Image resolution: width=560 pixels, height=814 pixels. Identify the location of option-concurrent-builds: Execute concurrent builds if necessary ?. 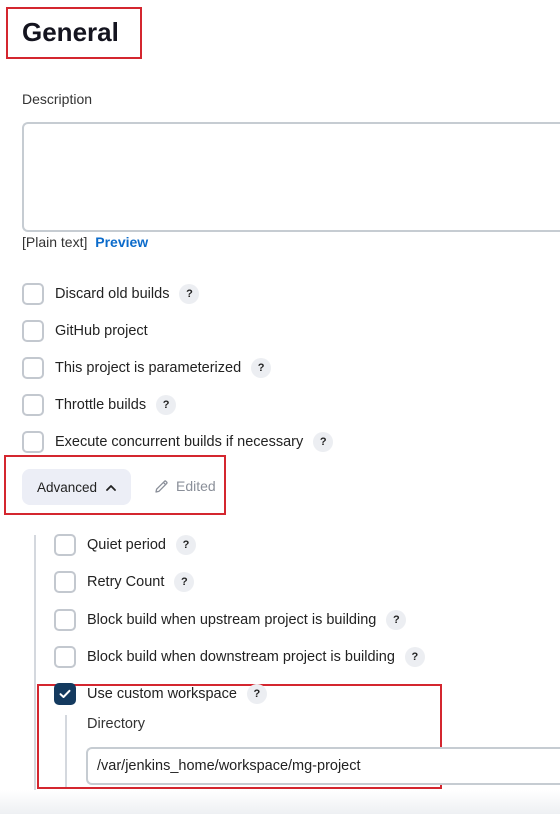
(178, 442).